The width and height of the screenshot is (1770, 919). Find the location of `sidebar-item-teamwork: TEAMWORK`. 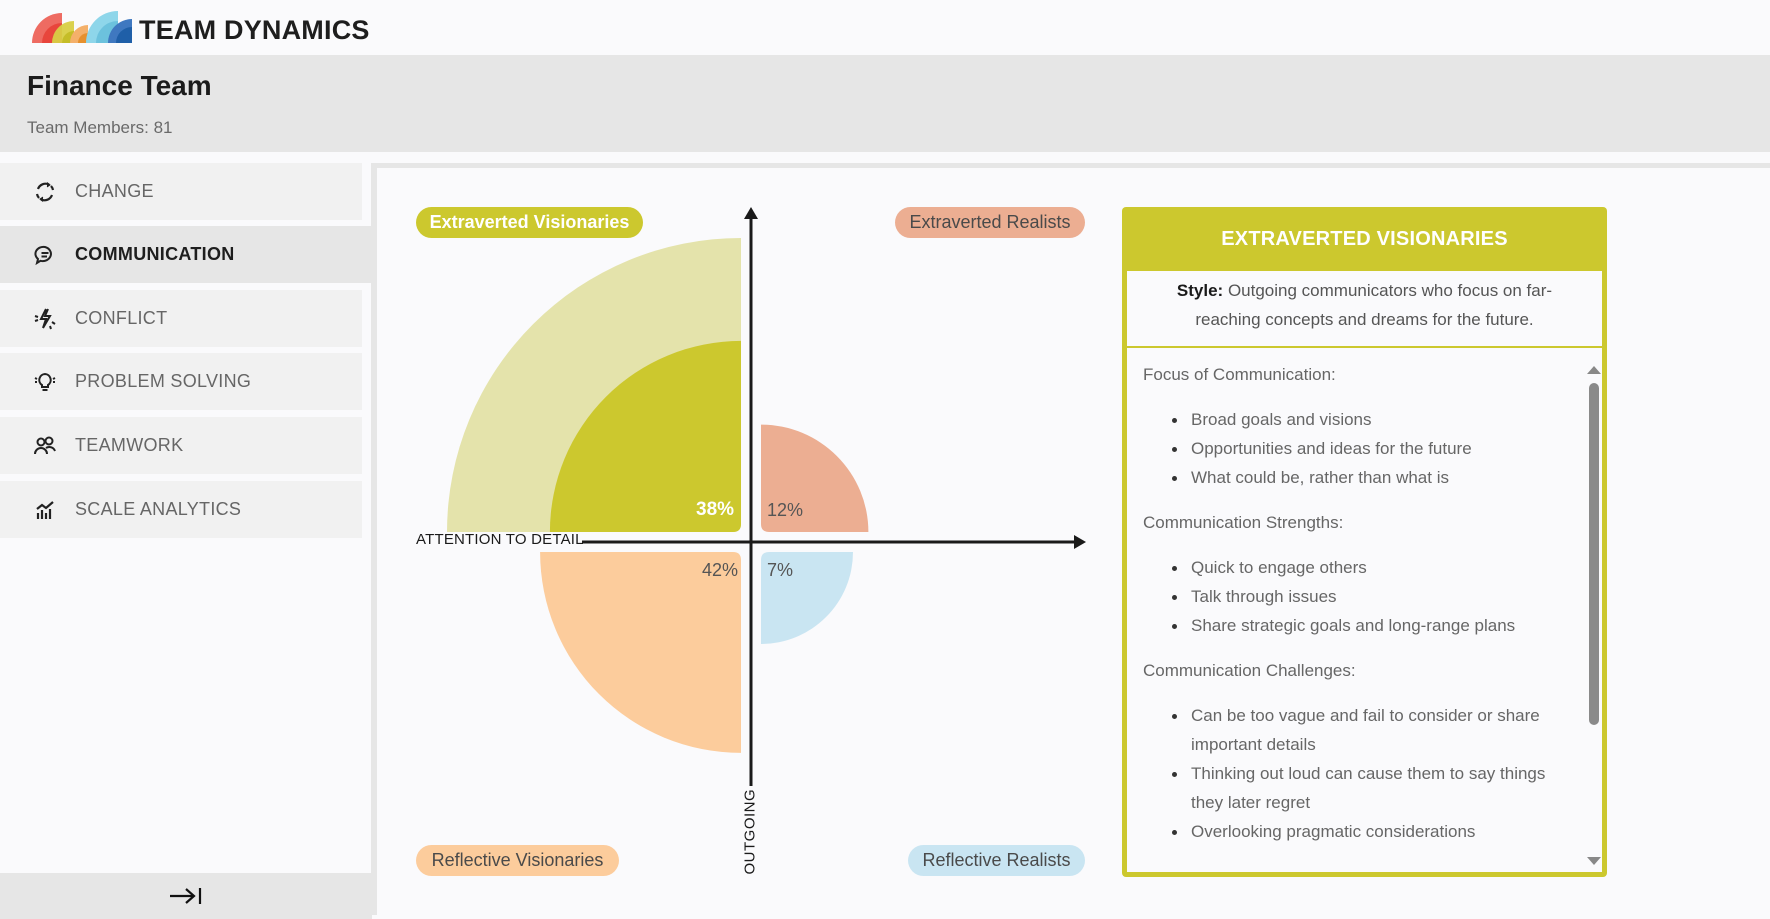

sidebar-item-teamwork: TEAMWORK is located at coordinates (181, 445).